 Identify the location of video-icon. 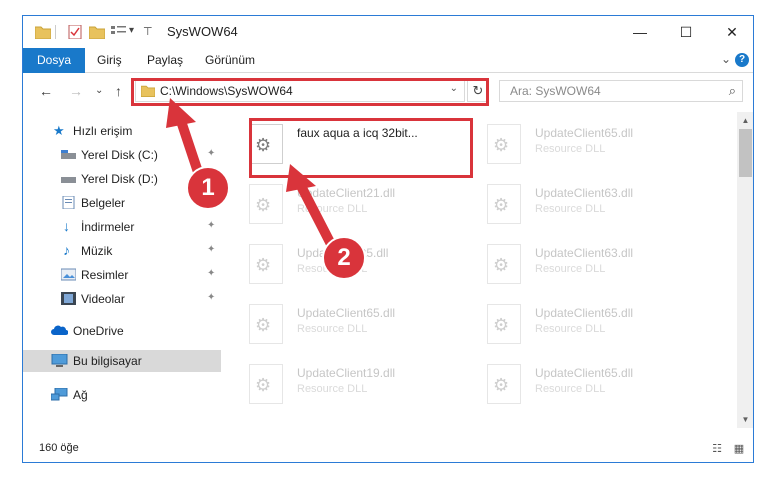
(68, 298).